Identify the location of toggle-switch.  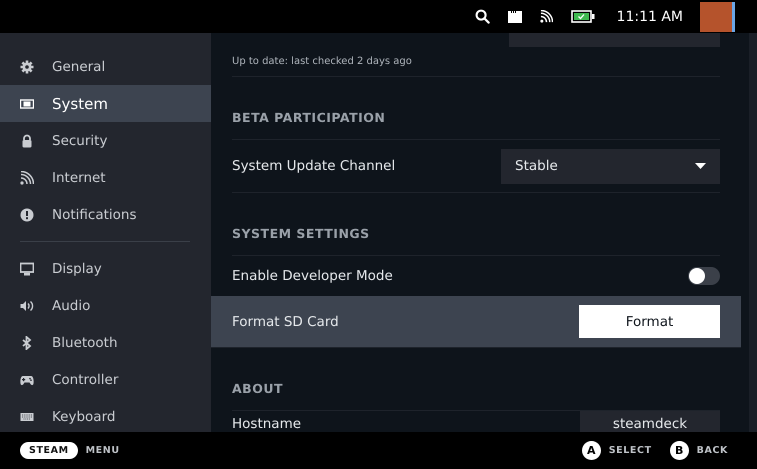
(704, 276).